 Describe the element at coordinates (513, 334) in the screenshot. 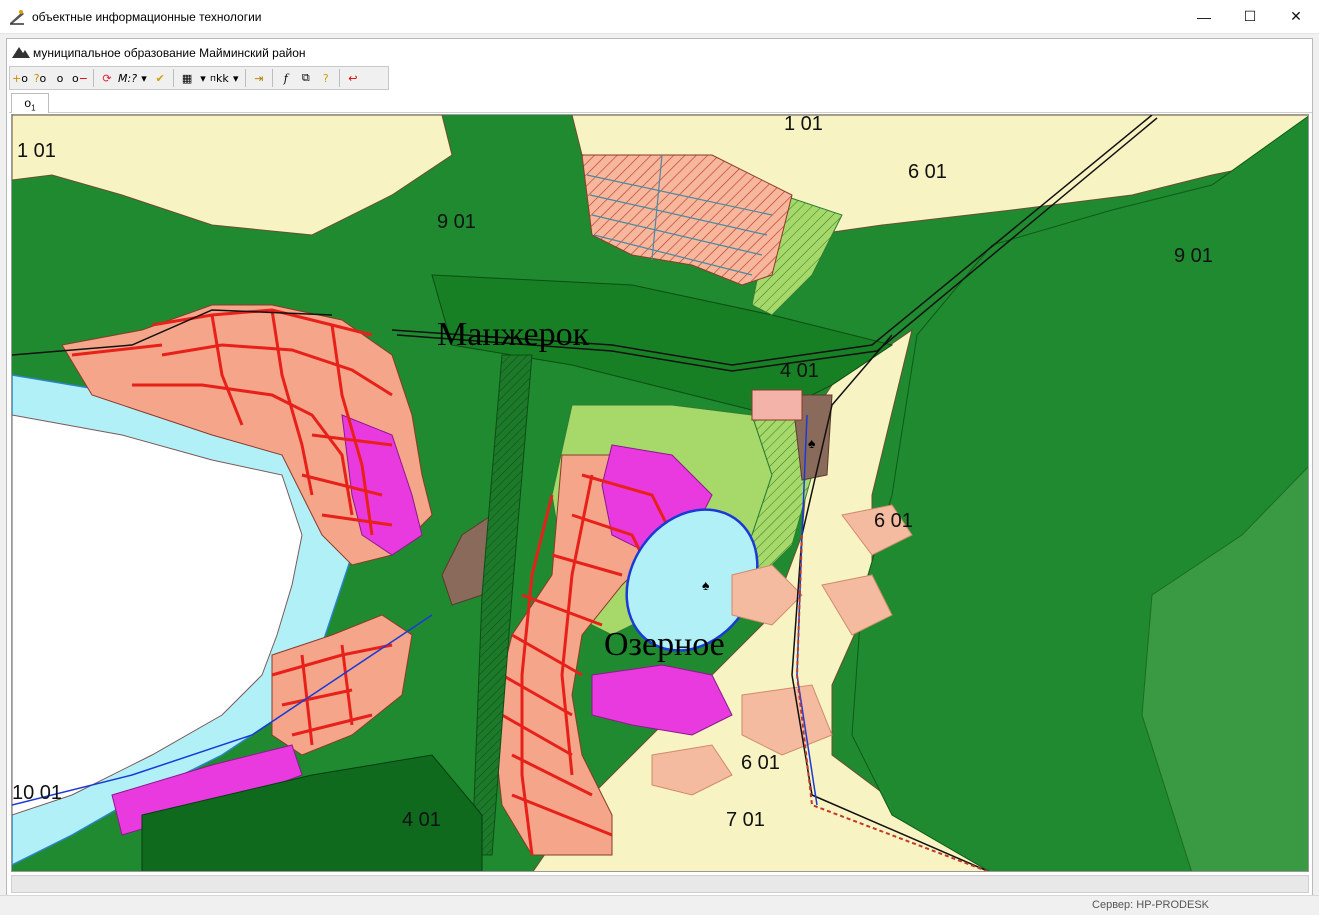

I see `place-label-manzherok: Манжерок` at that location.